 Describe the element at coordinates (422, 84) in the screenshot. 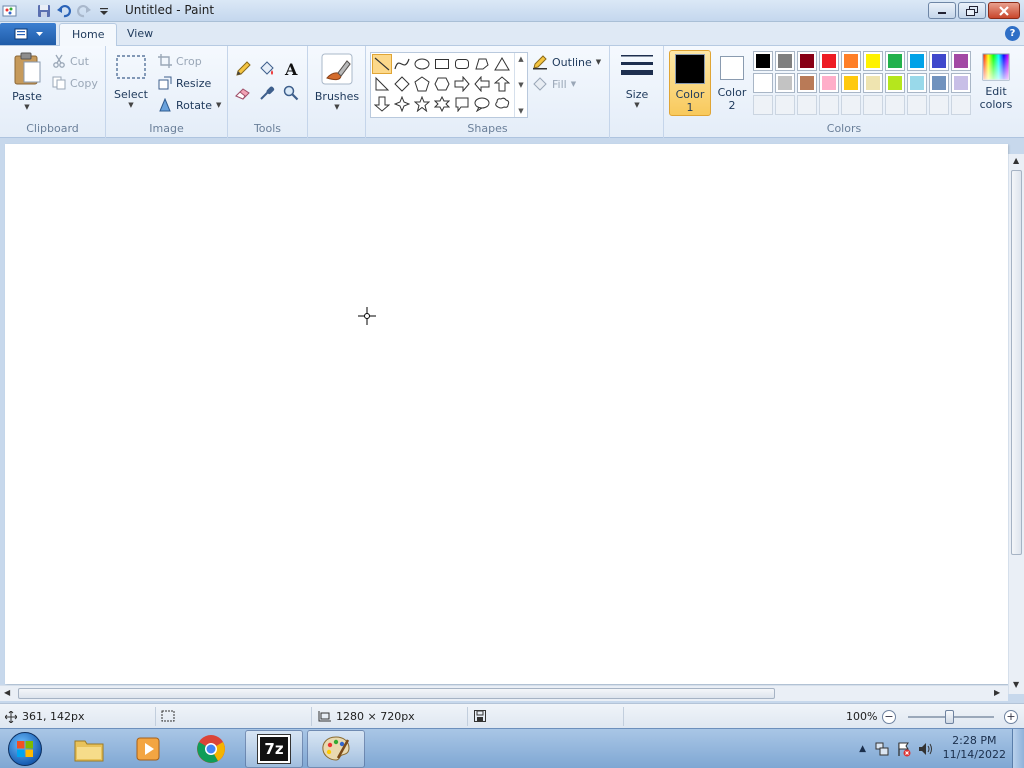

I see `pentagon-shape` at that location.